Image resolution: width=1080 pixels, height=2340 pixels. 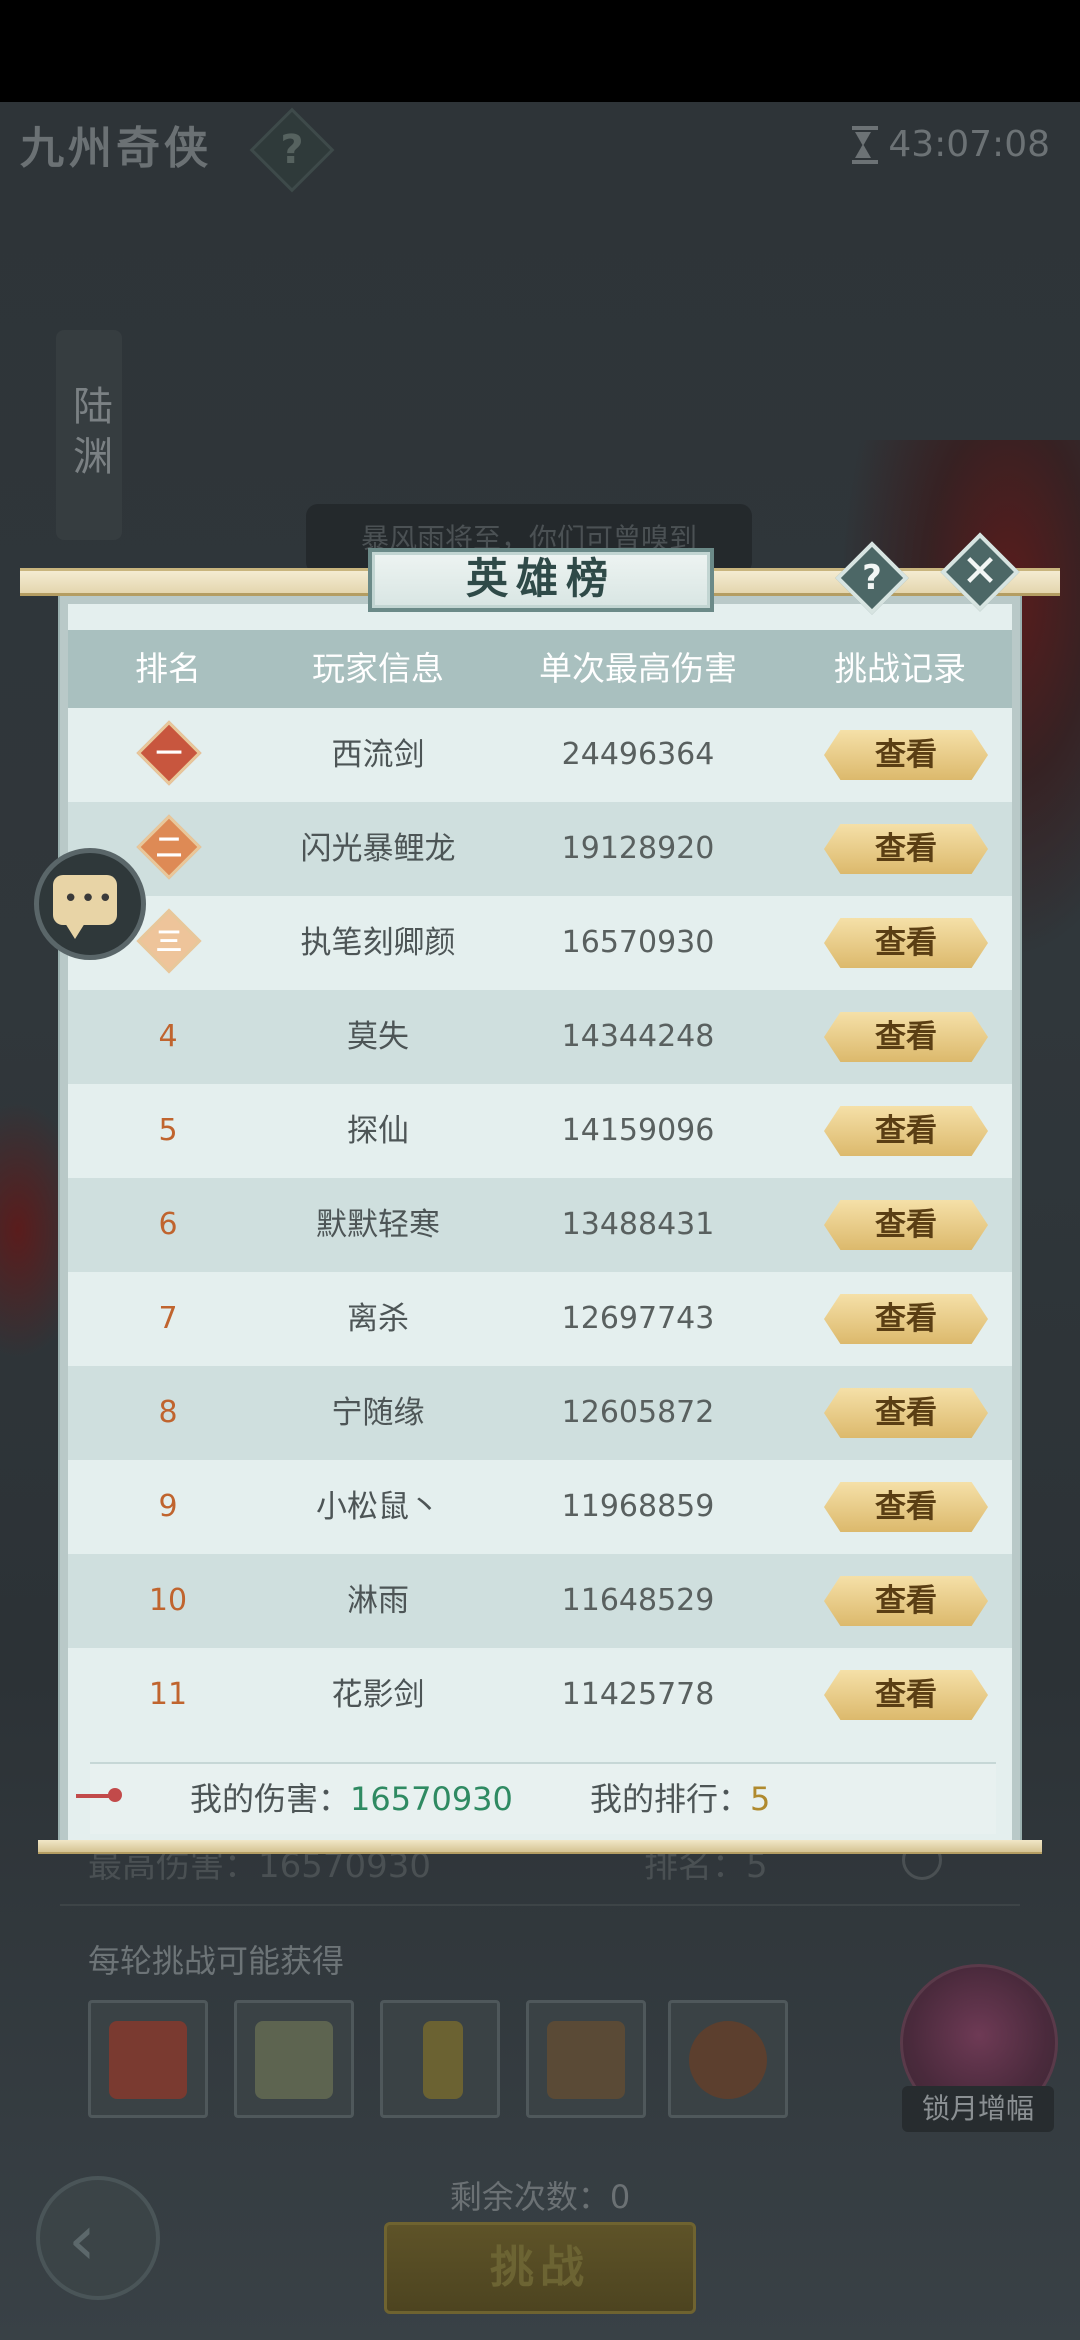 What do you see at coordinates (82, 2240) in the screenshot?
I see `back-arrow-icon: ‹` at bounding box center [82, 2240].